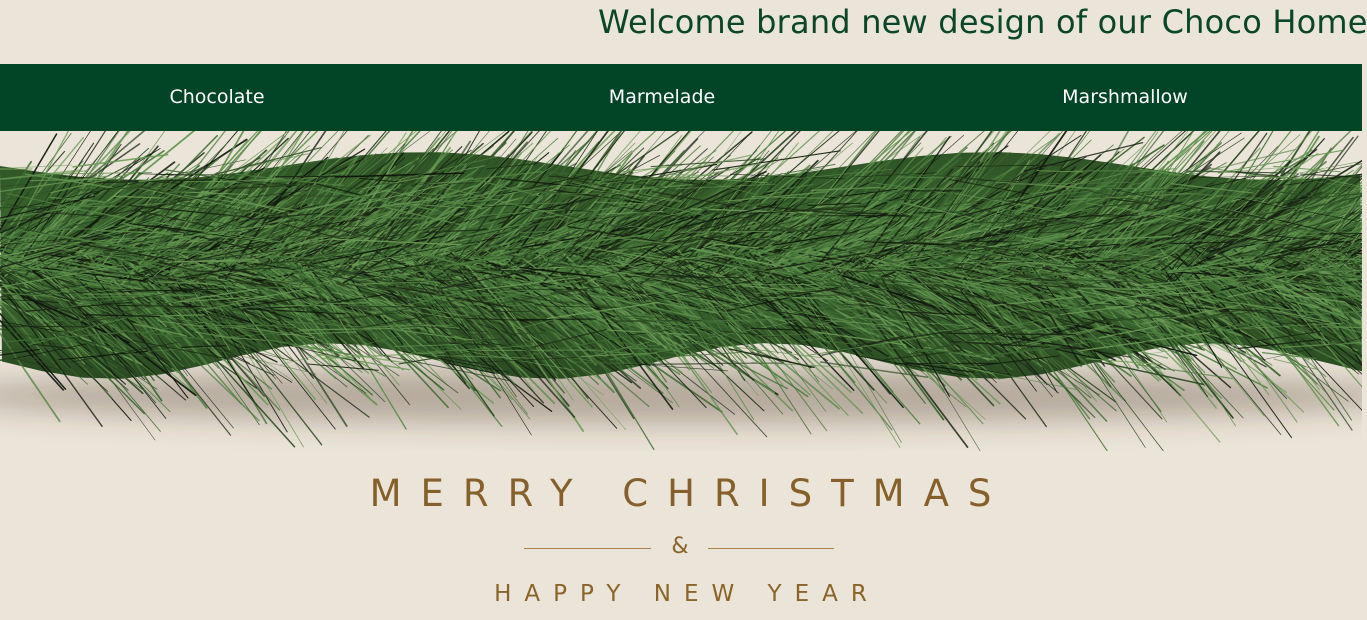  Describe the element at coordinates (771, 548) in the screenshot. I see `divider-line-right` at that location.